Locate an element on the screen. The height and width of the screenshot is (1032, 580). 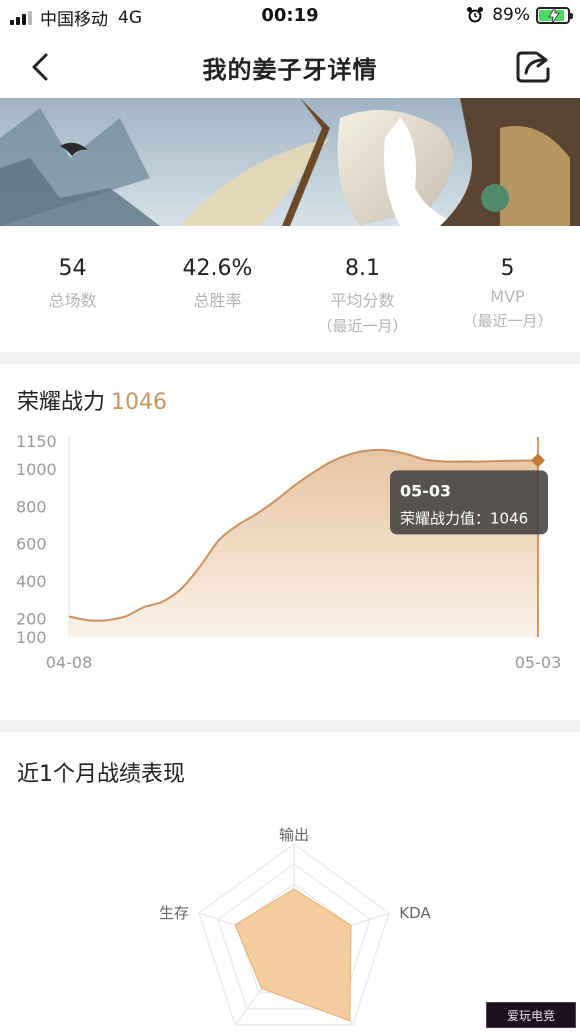
stat-value: 54 is located at coordinates (72, 268).